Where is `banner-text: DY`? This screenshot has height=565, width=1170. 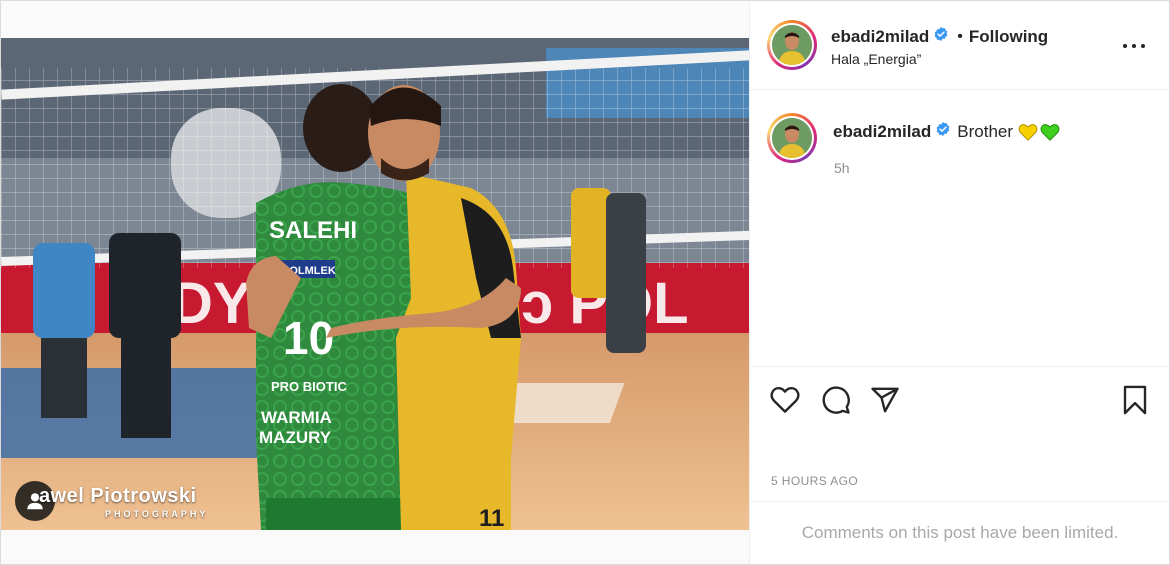
banner-text: DY is located at coordinates (211, 303).